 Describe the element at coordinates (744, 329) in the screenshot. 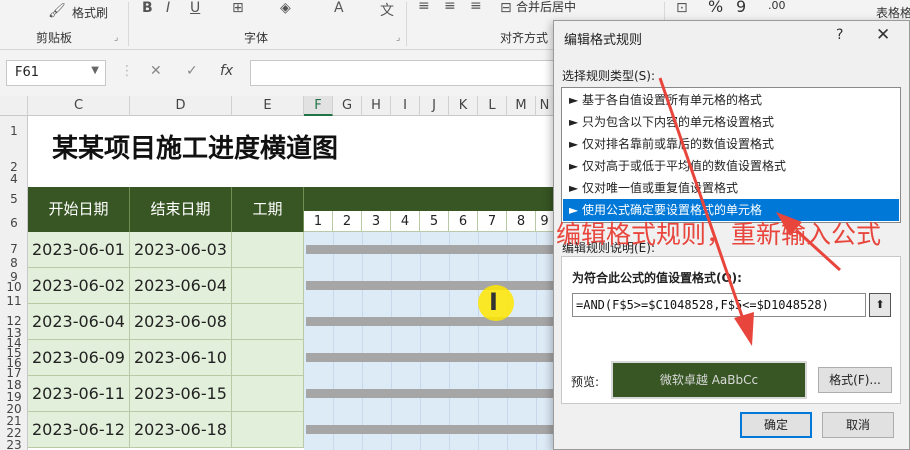

I see `annotation-arrow-head` at that location.